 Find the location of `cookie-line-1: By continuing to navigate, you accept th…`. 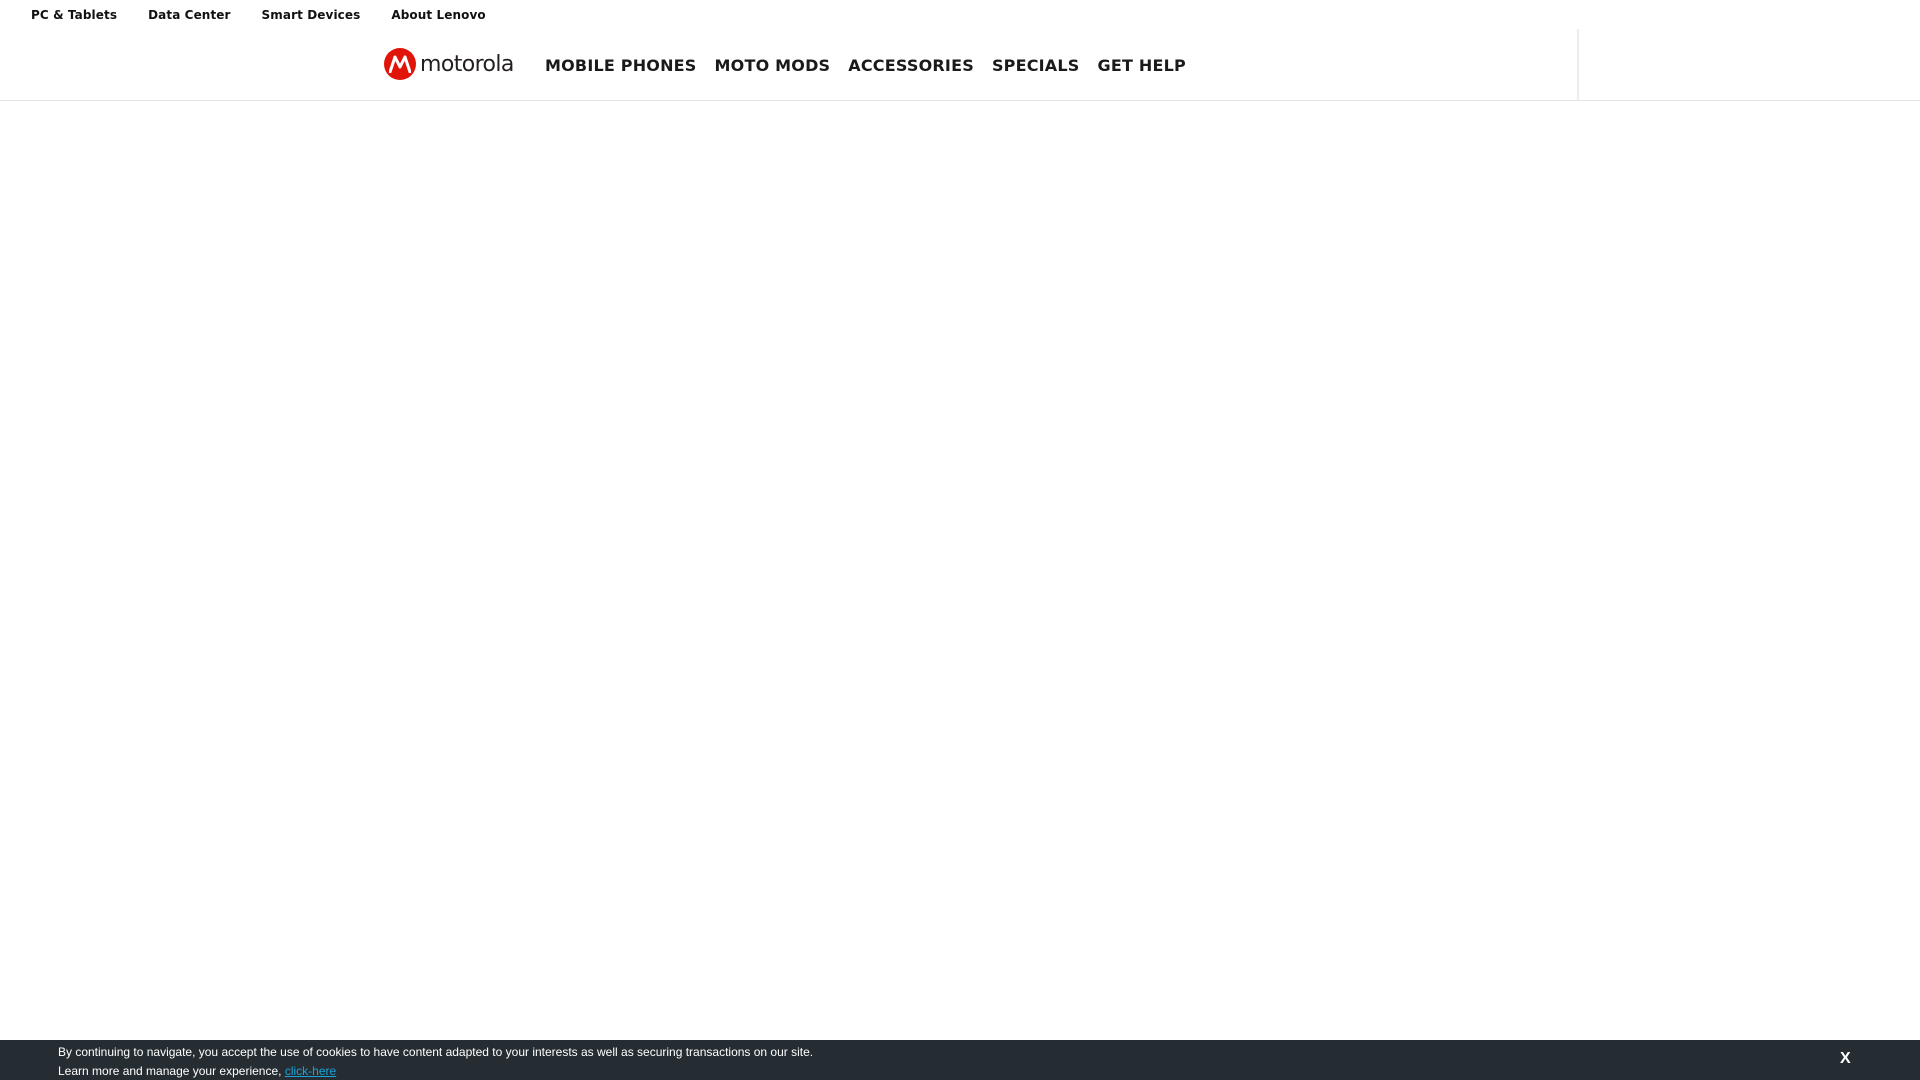

cookie-line-1: By continuing to navigate, you accept th… is located at coordinates (436, 1052).